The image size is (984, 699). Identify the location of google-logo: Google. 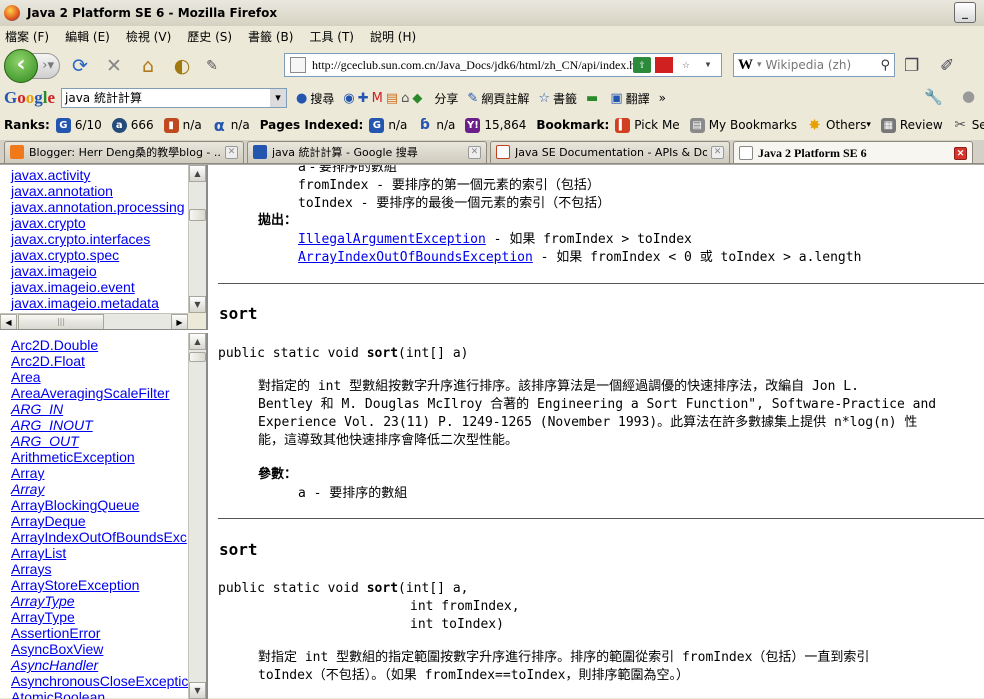
(29, 98).